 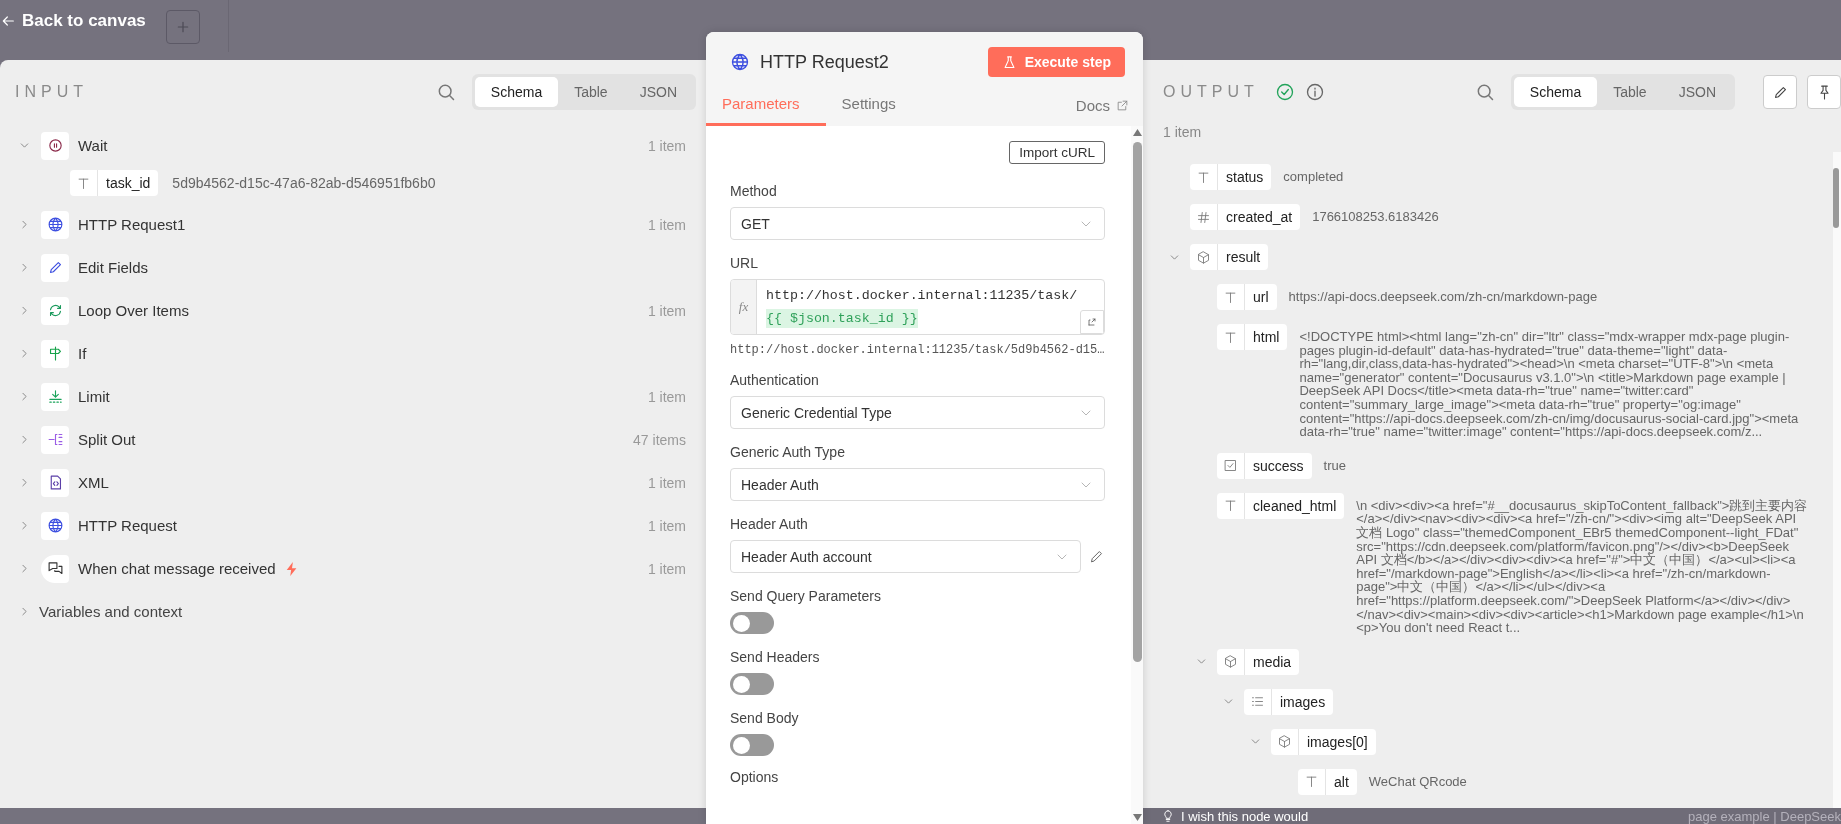 What do you see at coordinates (1295, 505) in the screenshot?
I see `field-key: cleaned_html` at bounding box center [1295, 505].